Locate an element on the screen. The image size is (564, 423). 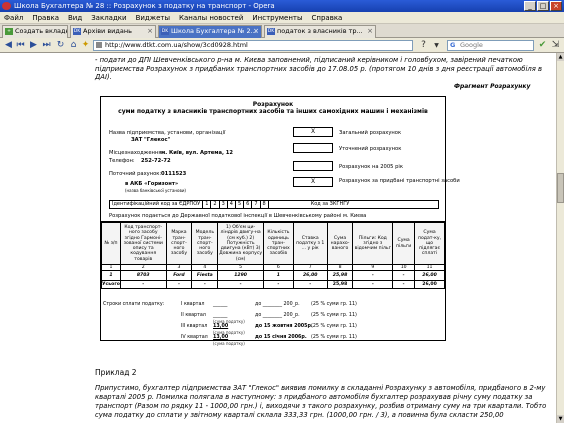
menu-file: Файл is located at coordinates (13, 17).